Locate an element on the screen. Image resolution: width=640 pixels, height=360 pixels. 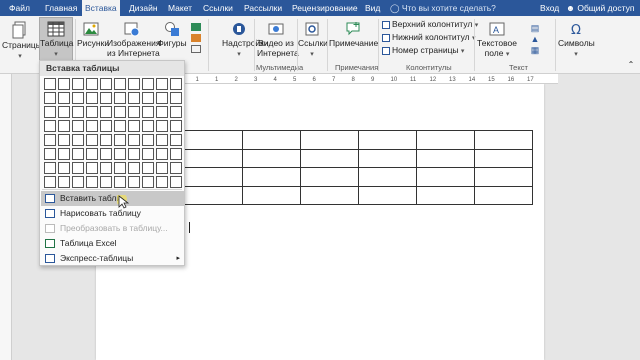
tab-layout: Макет is located at coordinates (180, 8).